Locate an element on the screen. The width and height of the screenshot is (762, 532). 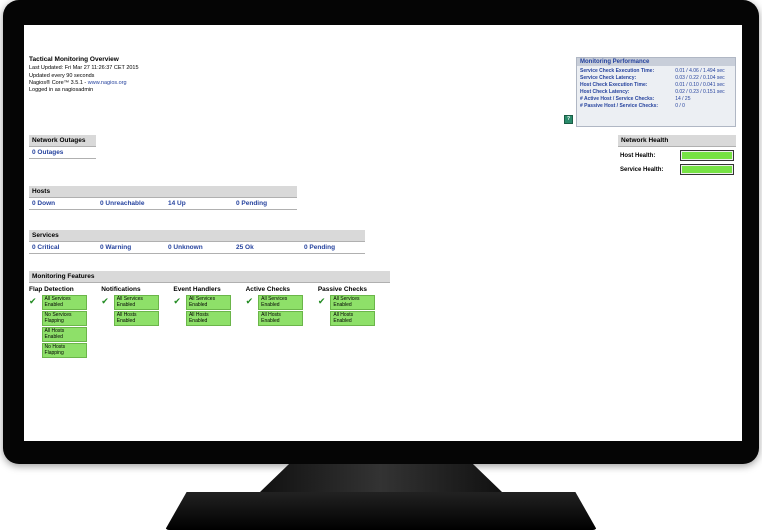
hosts-title: Hosts is located at coordinates (163, 192).